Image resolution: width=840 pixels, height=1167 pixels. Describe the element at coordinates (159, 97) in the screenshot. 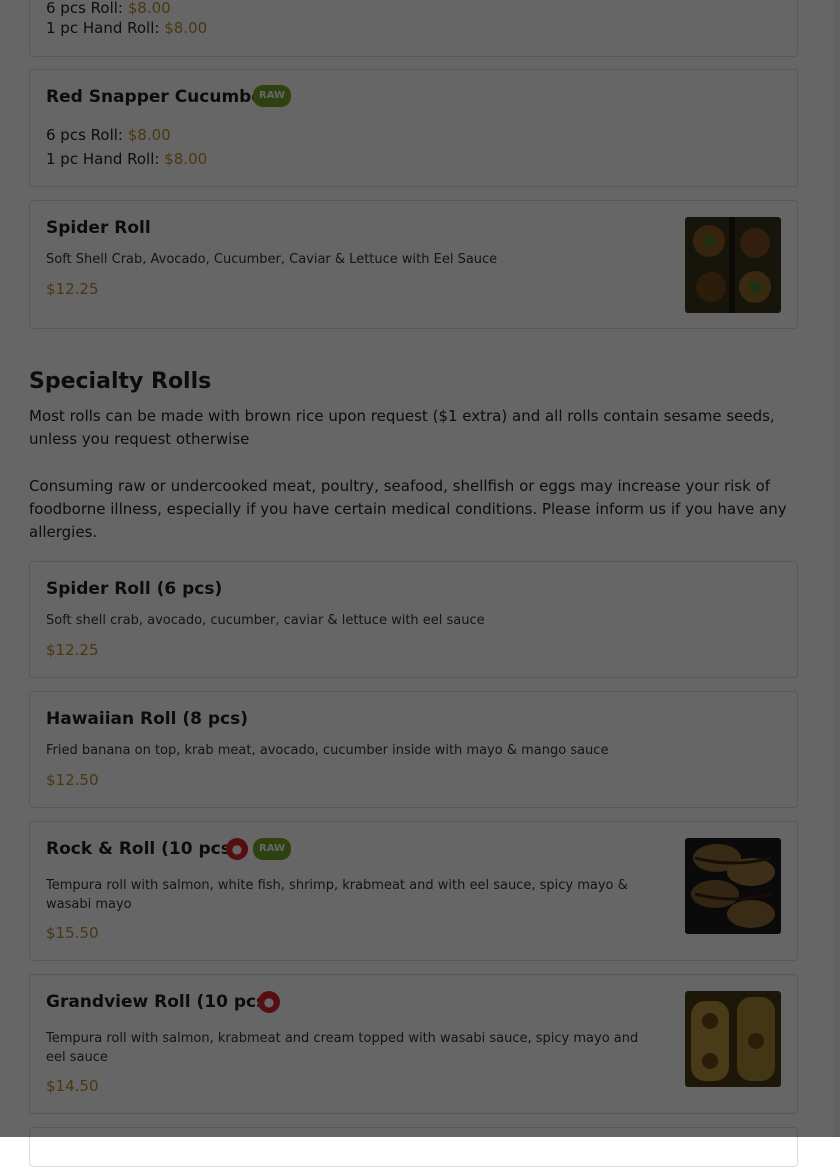

I see `item-name: Red Snapper Cucumber` at that location.